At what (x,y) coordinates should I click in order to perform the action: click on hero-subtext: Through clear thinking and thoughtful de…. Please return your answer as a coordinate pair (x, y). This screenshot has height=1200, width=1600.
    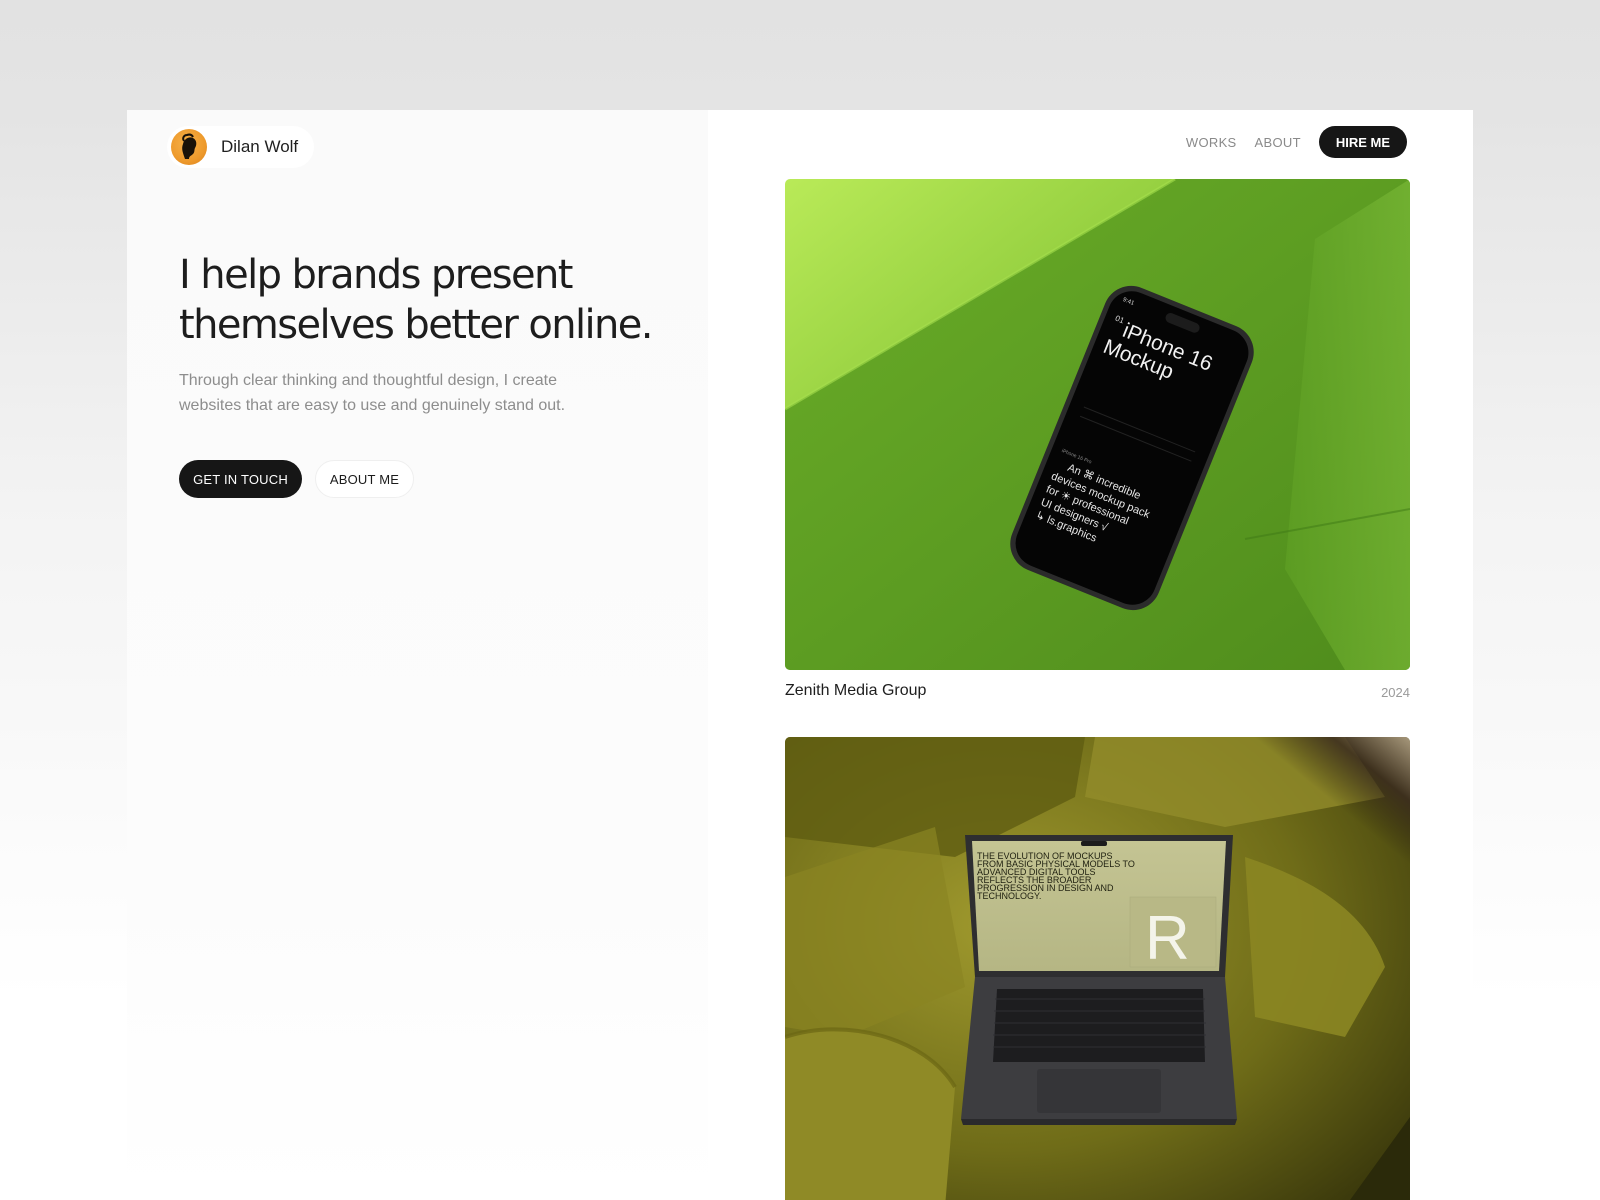
    Looking at the image, I should click on (372, 393).